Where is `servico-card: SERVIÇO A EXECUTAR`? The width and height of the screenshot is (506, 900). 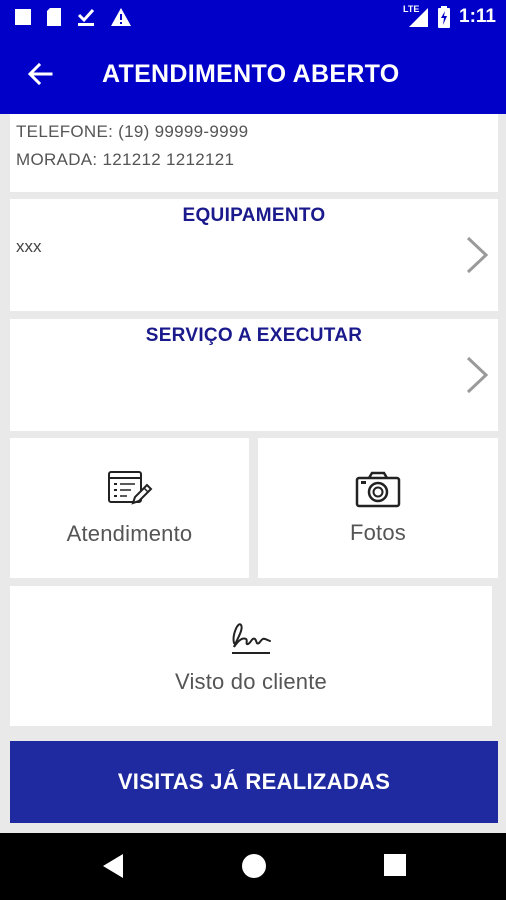
servico-card: SERVIÇO A EXECUTAR is located at coordinates (254, 375).